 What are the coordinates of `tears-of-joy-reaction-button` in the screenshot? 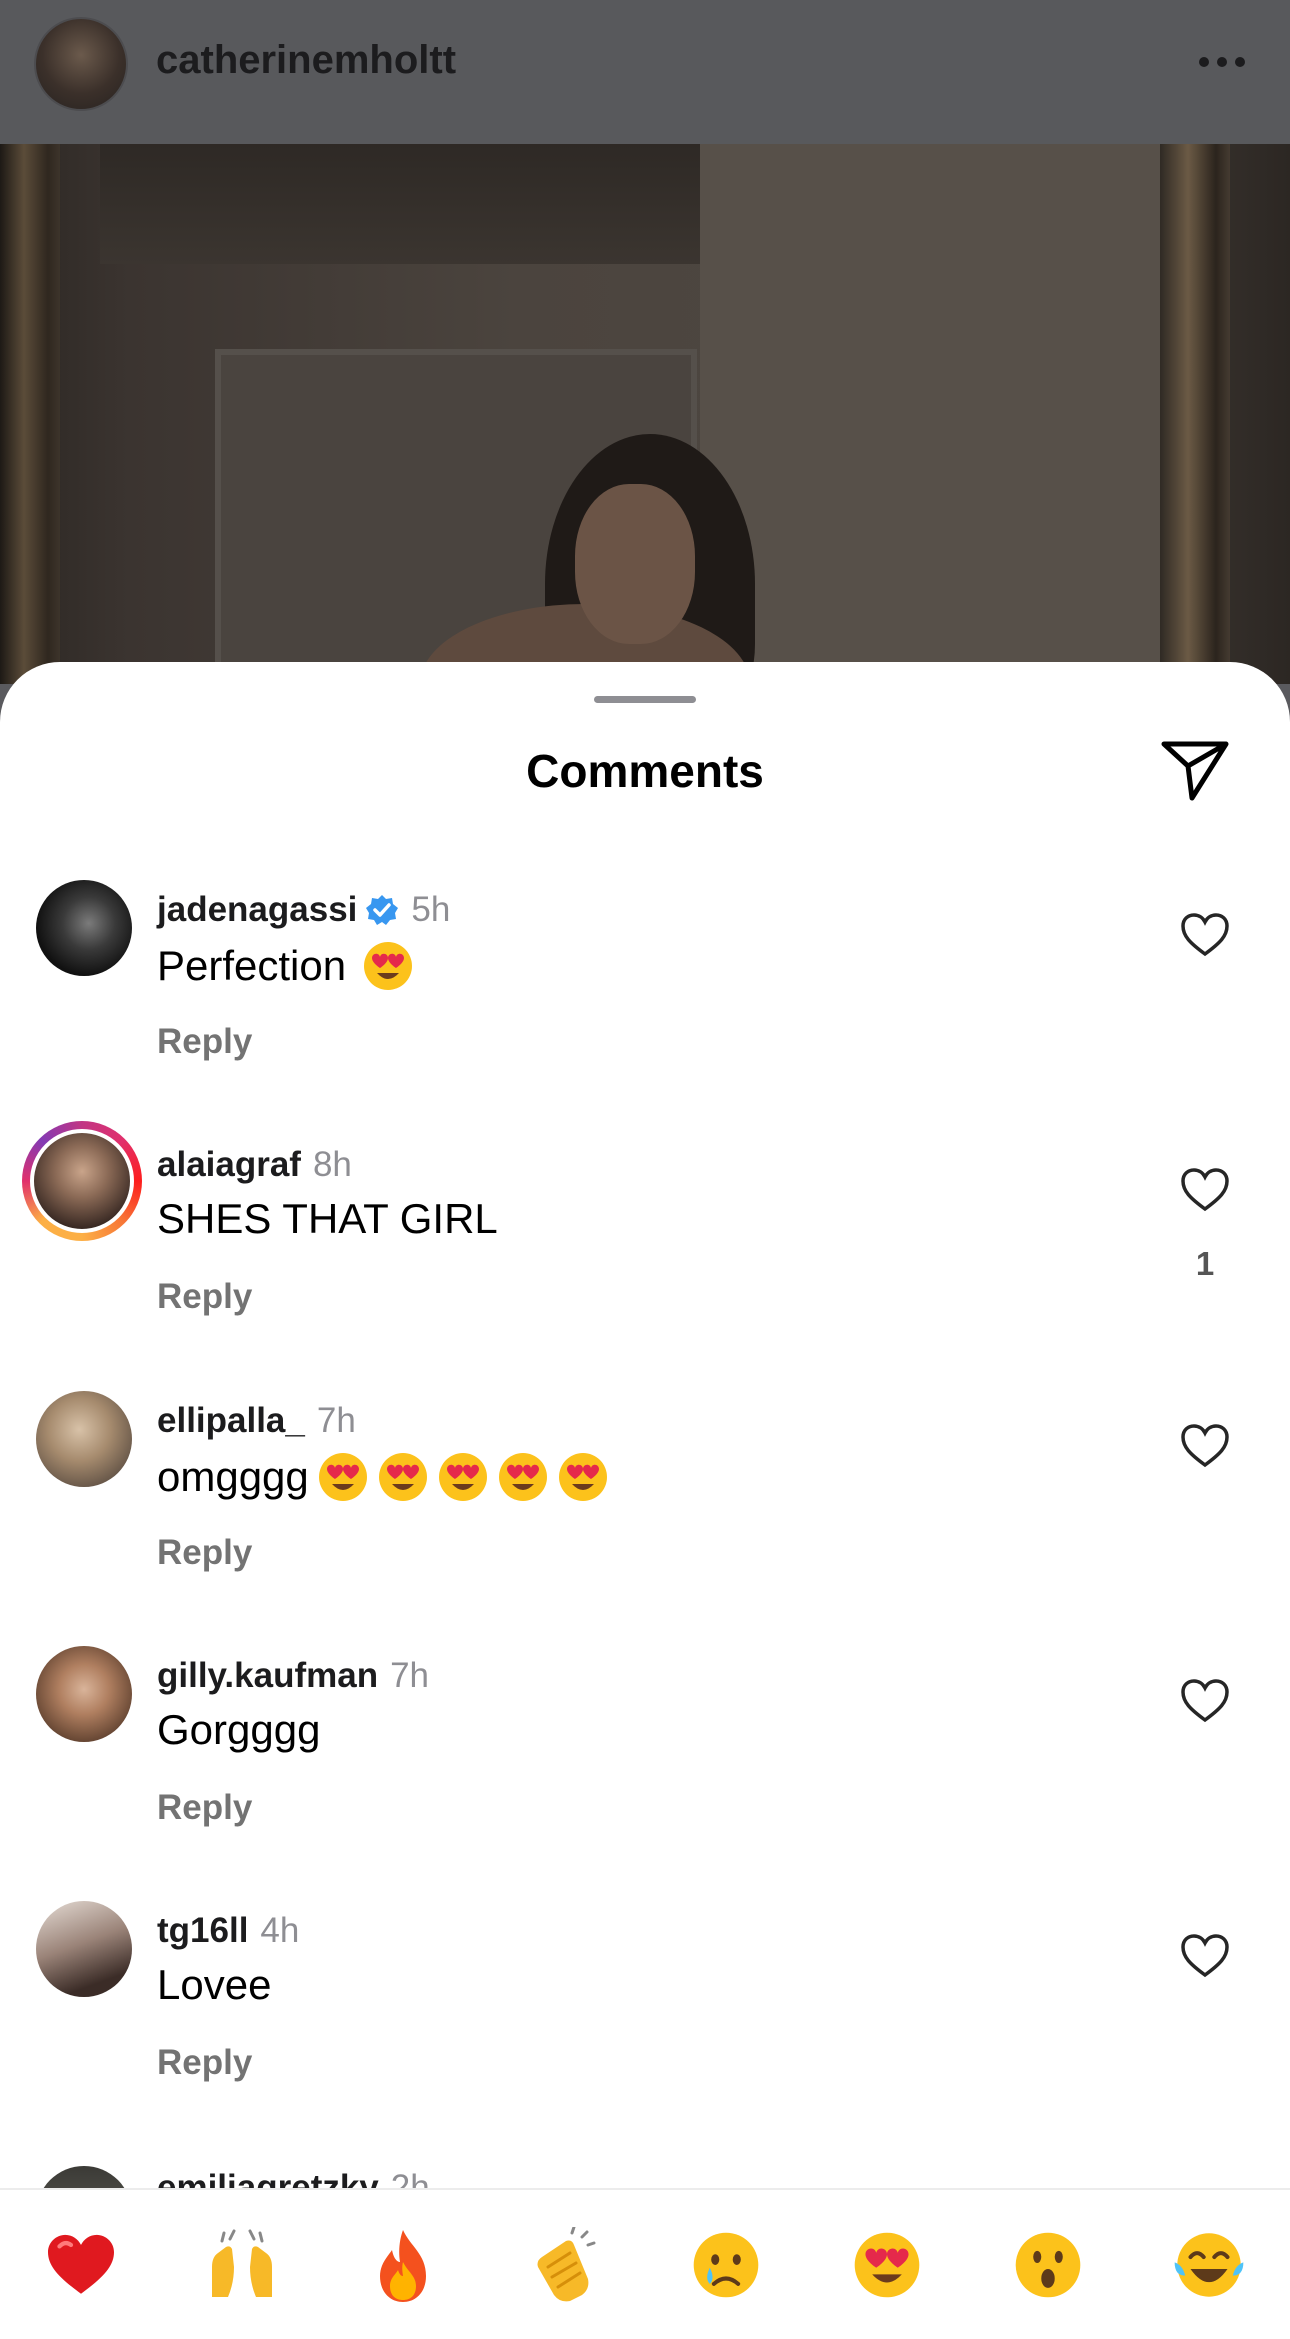 It's located at (1209, 2265).